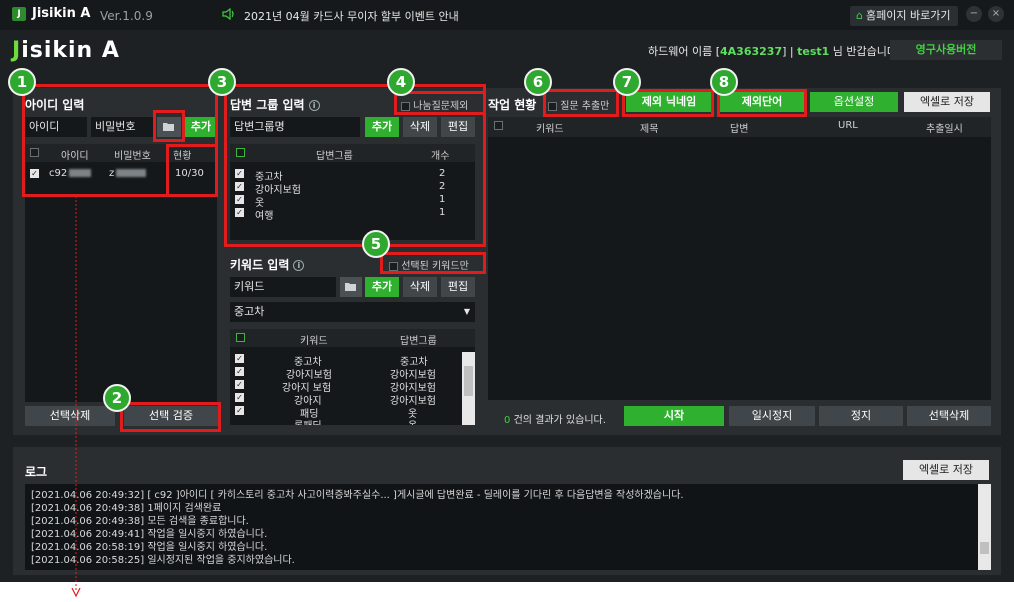  What do you see at coordinates (854, 102) in the screenshot?
I see `options-button: 옵션설정` at bounding box center [854, 102].